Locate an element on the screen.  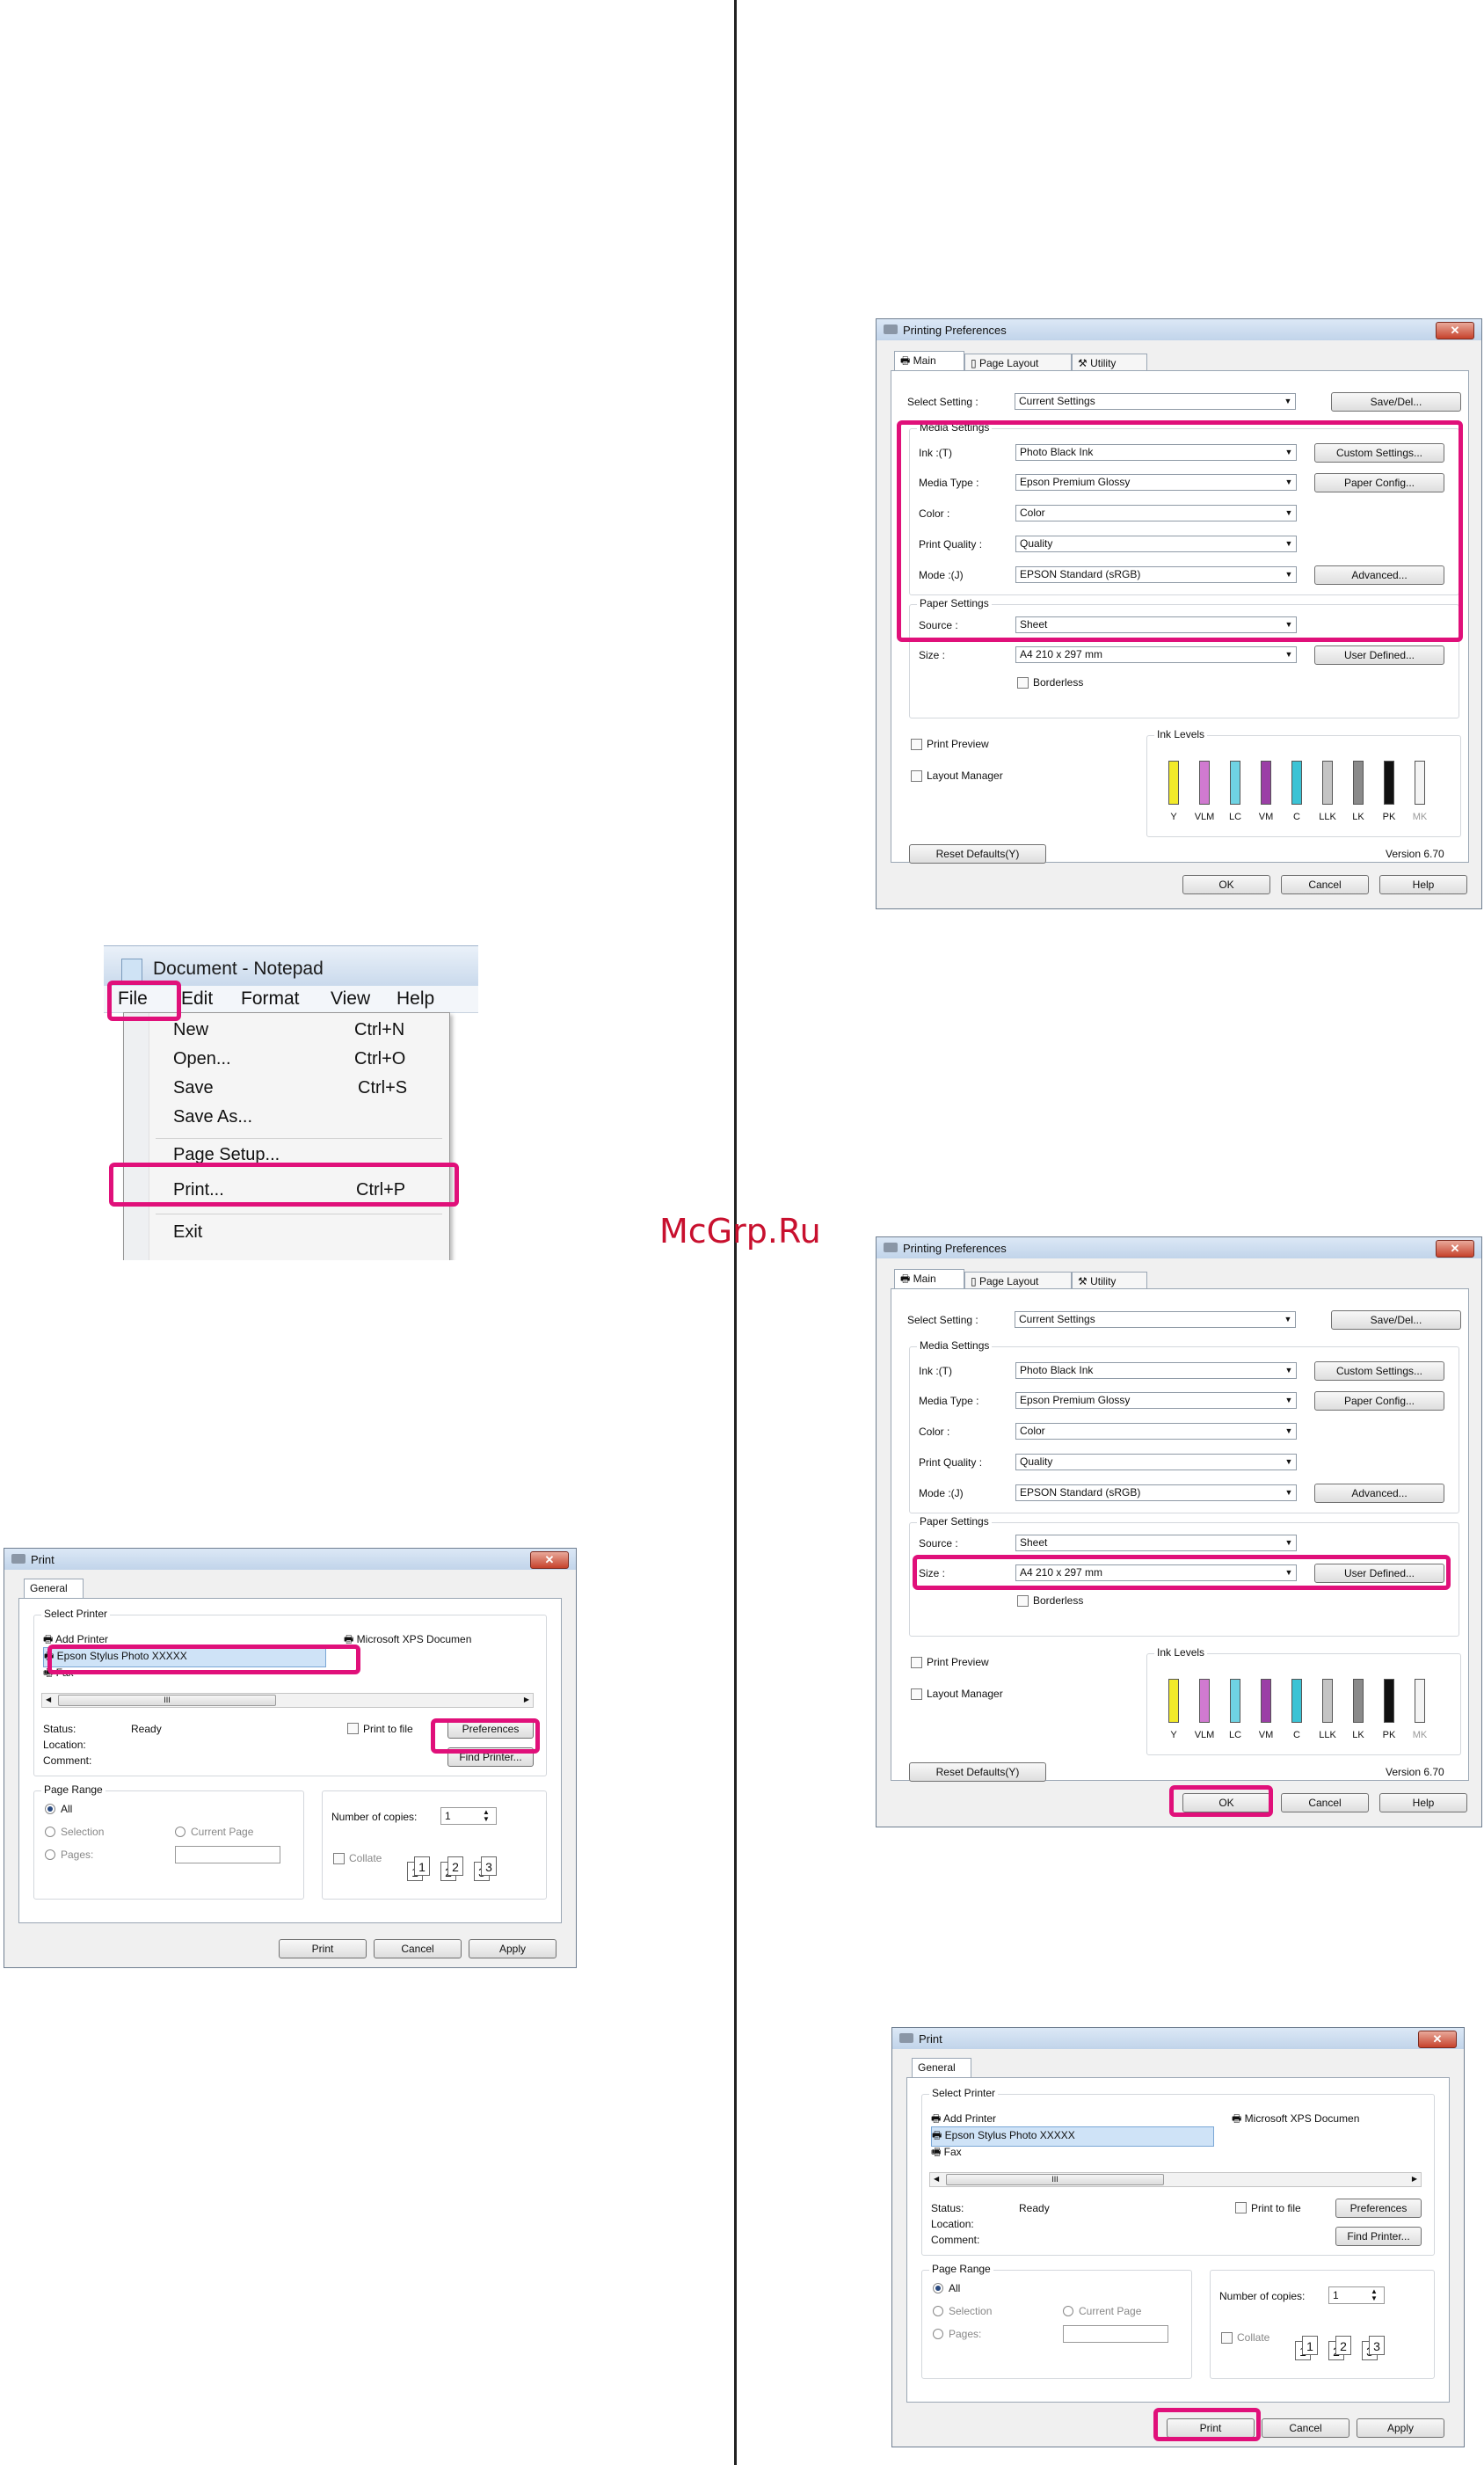
borderless-label: Borderless is located at coordinates (1058, 682).